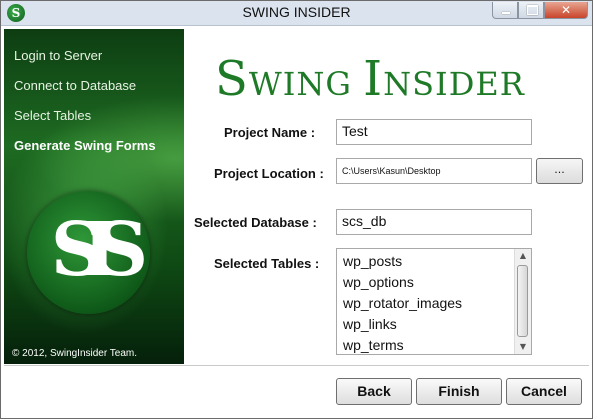  What do you see at coordinates (85, 145) in the screenshot?
I see `step-generate-swing-forms: Generate Swing Forms` at bounding box center [85, 145].